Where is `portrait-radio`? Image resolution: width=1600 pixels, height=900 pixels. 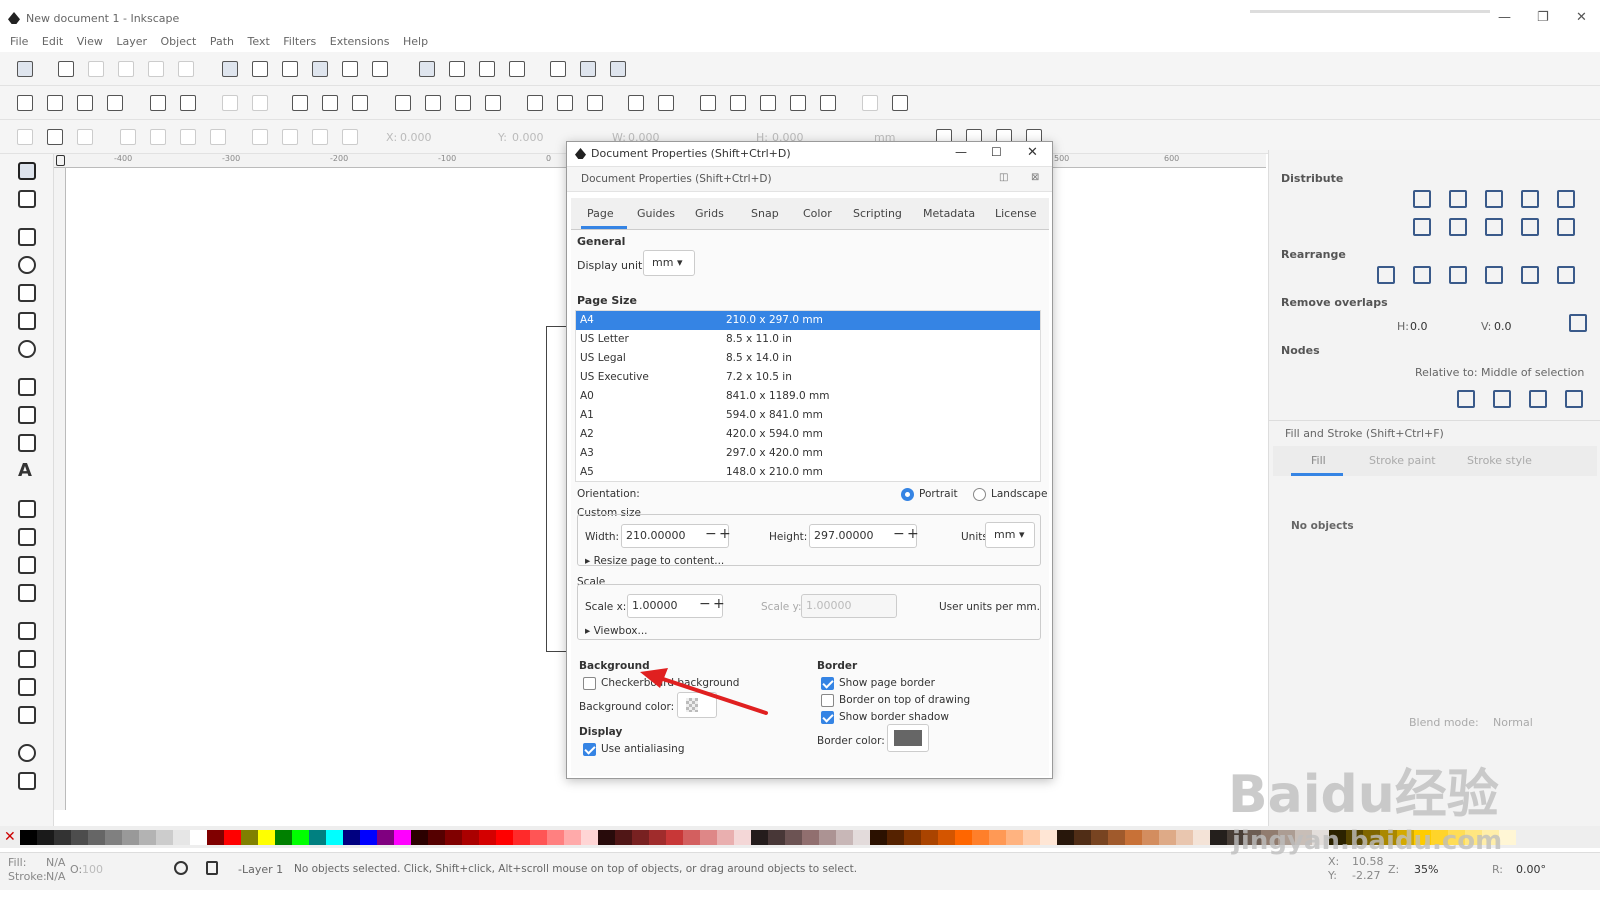 portrait-radio is located at coordinates (907, 494).